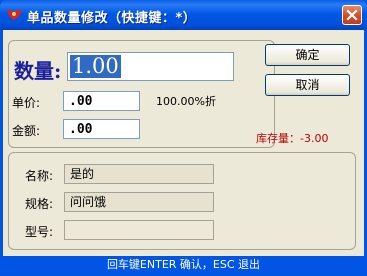 The image size is (367, 276). What do you see at coordinates (183, 266) in the screenshot?
I see `status-bar: 回车键ENTER 确认，ESC 退出` at bounding box center [183, 266].